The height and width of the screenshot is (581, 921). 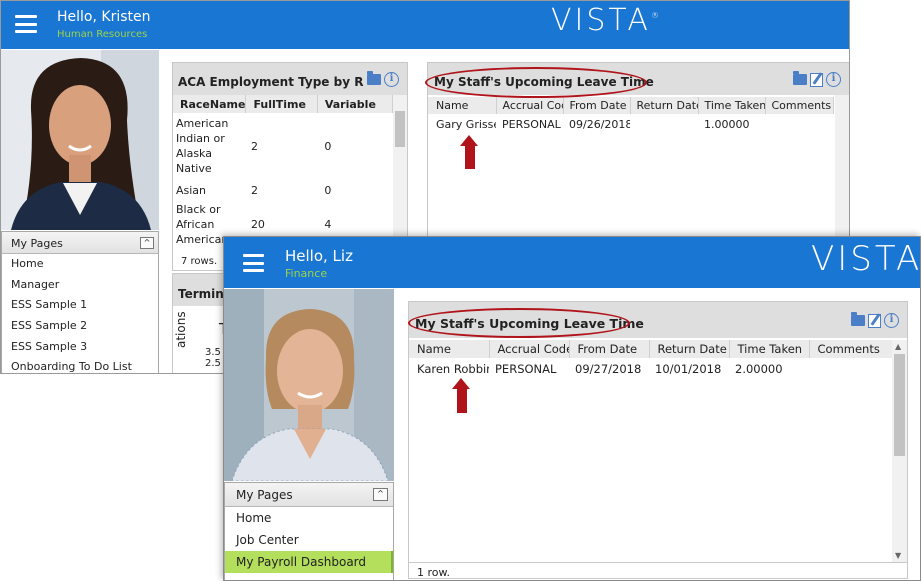 I want to click on from-date-cell: 09/26/2018, so click(x=599, y=124).